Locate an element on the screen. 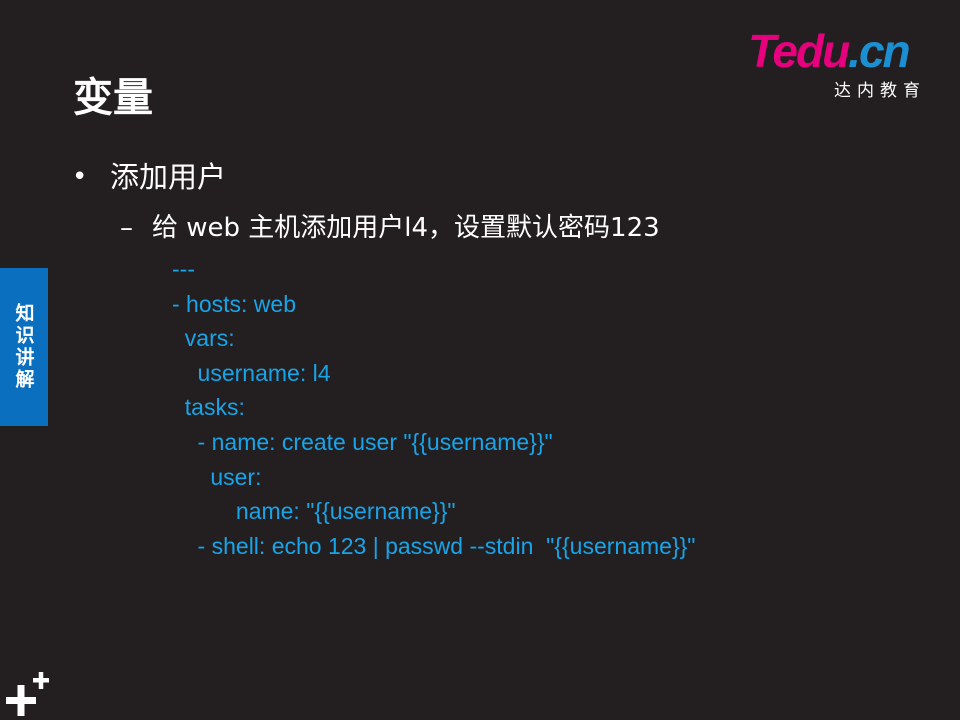 Image resolution: width=960 pixels, height=720 pixels. side-tab-label: 知识讲解 is located at coordinates (23, 347).